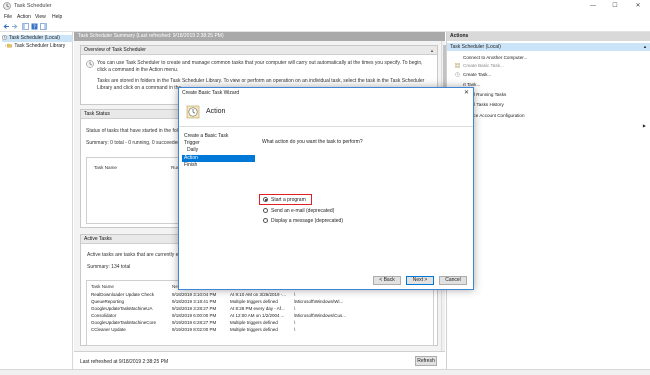  I want to click on next-run-cell: 9/18/2019 3:18:41 PM, so click(194, 301).